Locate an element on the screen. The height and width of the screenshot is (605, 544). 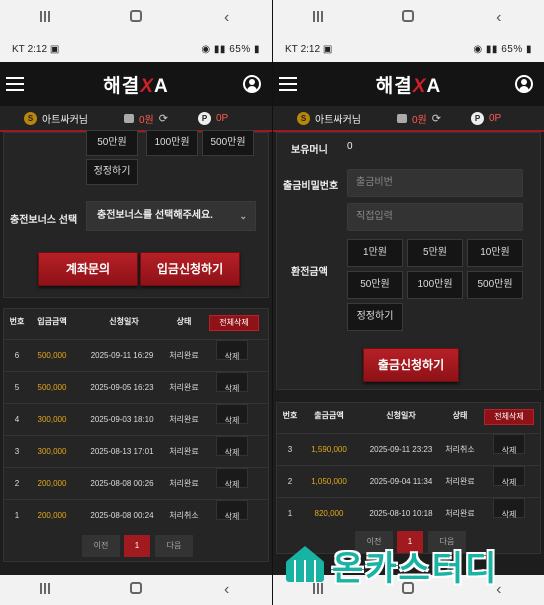
next-page-button: 다음 is located at coordinates (174, 546).